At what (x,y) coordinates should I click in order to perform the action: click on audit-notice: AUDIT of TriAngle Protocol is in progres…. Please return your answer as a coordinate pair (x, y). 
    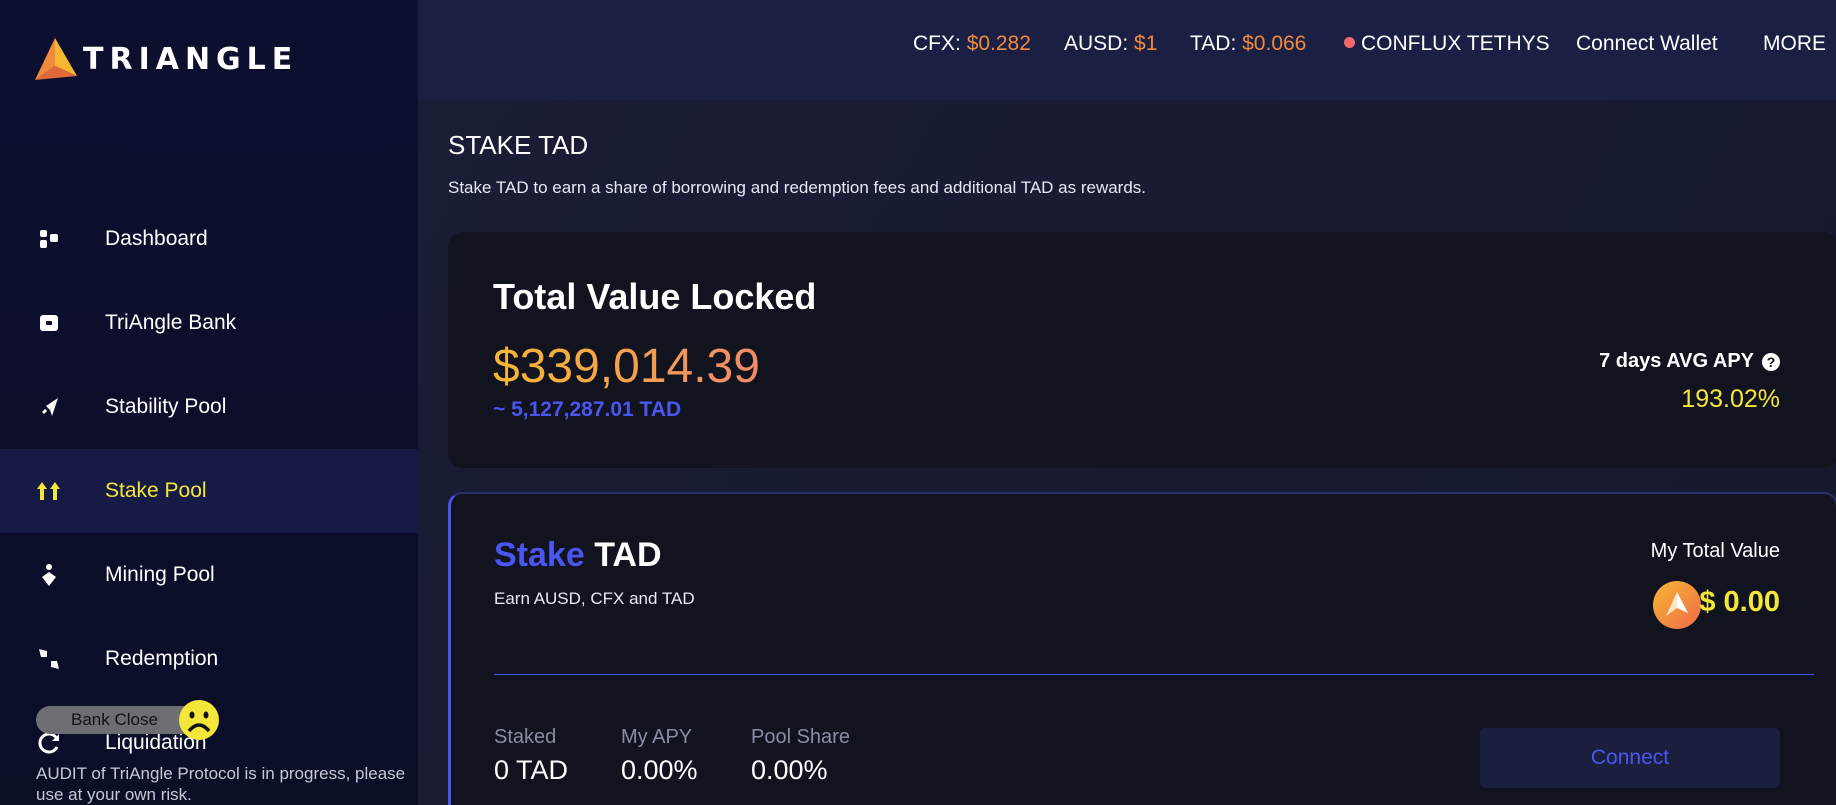
    Looking at the image, I should click on (221, 784).